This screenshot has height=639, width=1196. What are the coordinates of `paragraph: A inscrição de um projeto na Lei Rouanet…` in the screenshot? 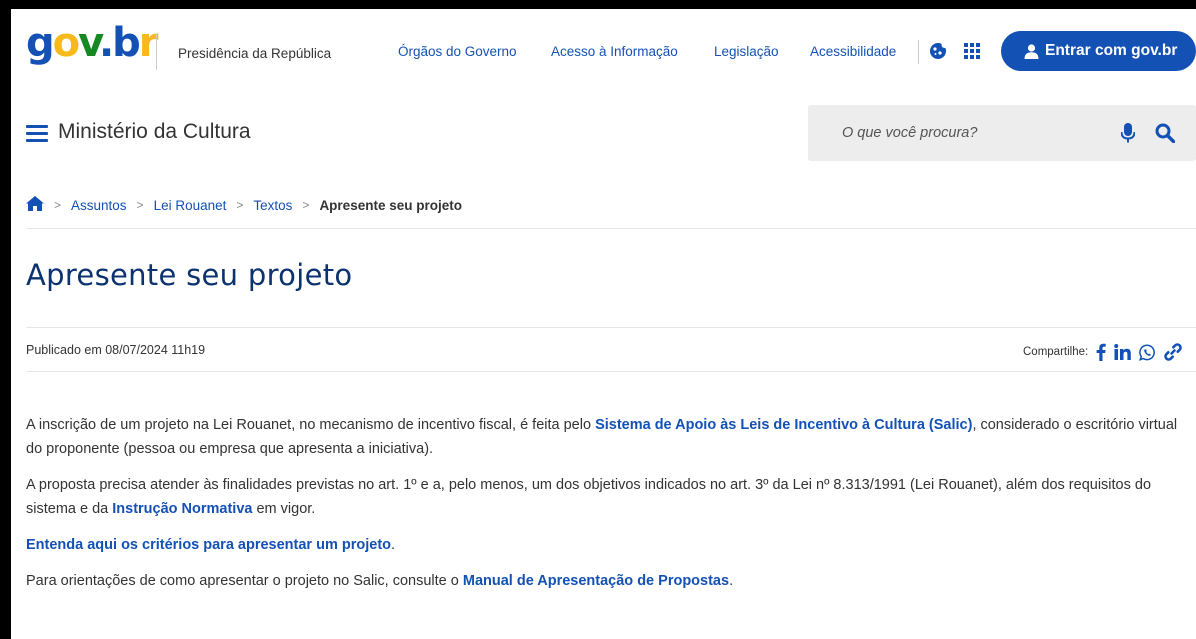 It's located at (608, 437).